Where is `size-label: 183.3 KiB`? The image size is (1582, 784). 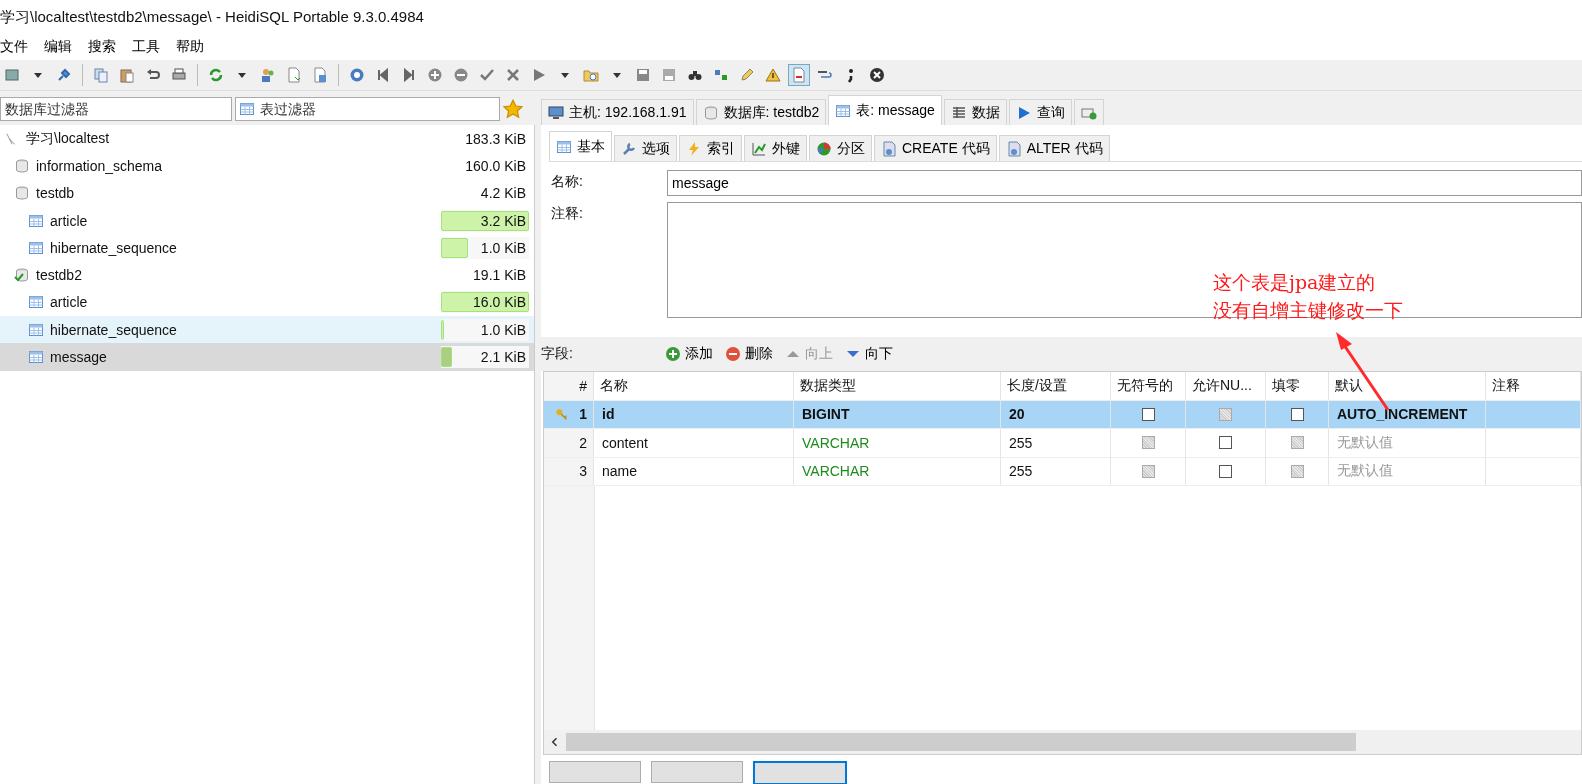 size-label: 183.3 KiB is located at coordinates (496, 138).